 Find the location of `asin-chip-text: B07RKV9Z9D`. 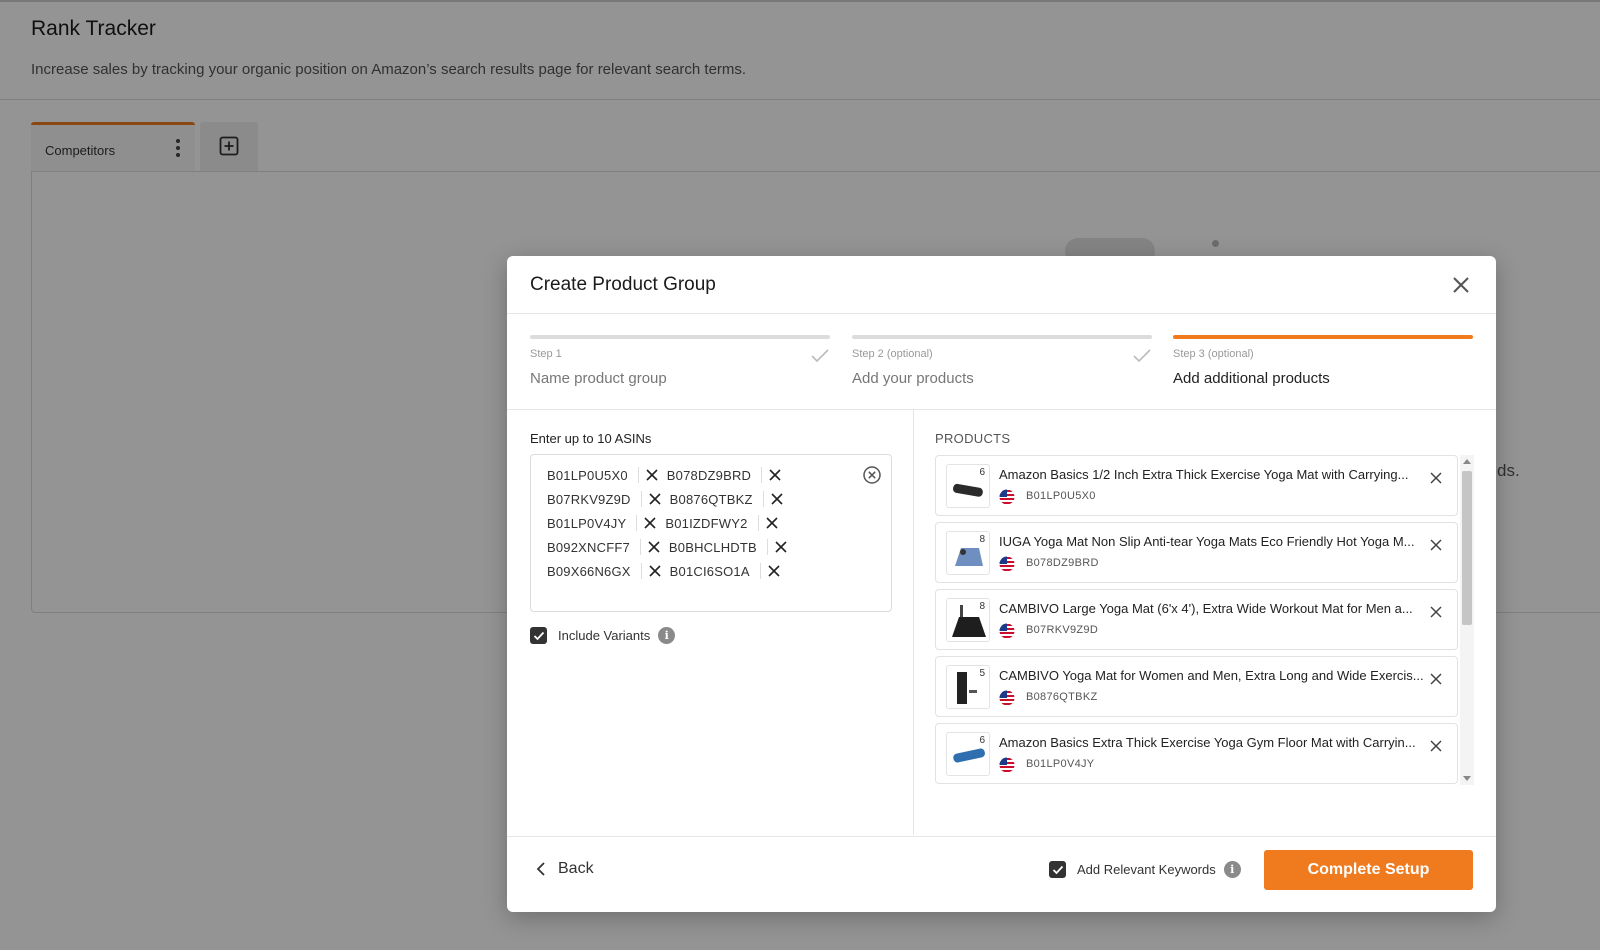

asin-chip-text: B07RKV9Z9D is located at coordinates (589, 499).